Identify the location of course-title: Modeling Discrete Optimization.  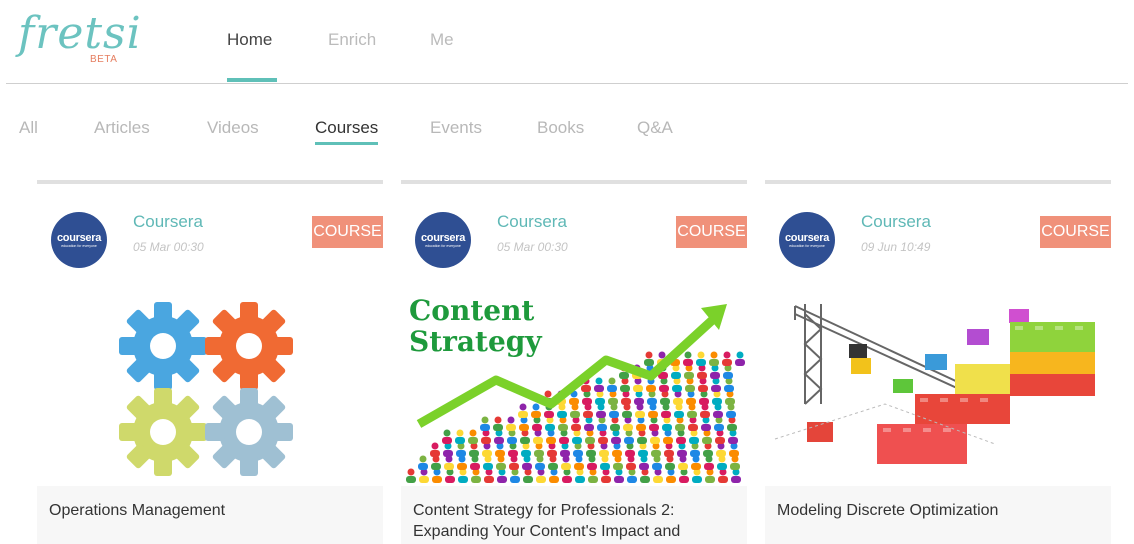
(937, 510).